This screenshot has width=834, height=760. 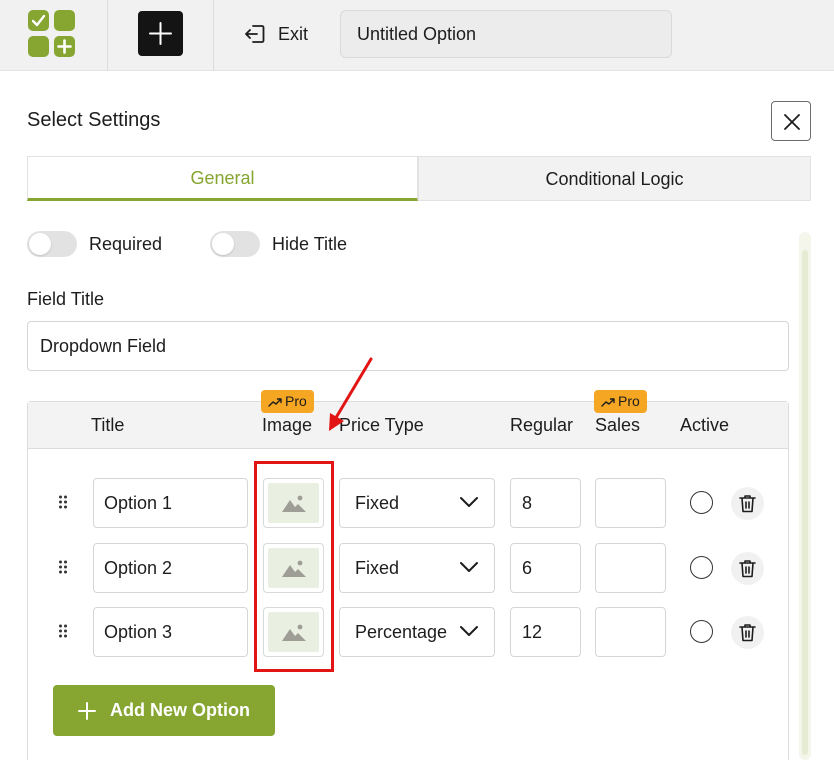 What do you see at coordinates (310, 243) in the screenshot?
I see `hide-title-label: Hide Title` at bounding box center [310, 243].